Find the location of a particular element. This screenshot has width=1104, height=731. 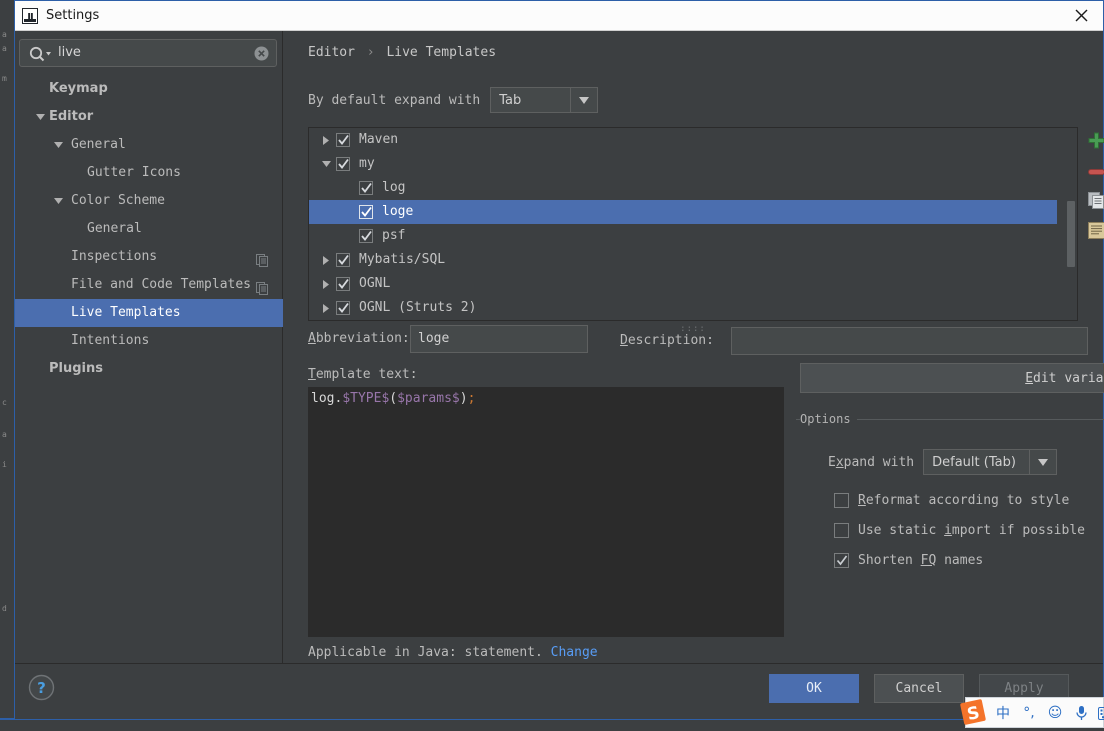

dialog-footer: ? OK Cancel Apply is located at coordinates (559, 691).